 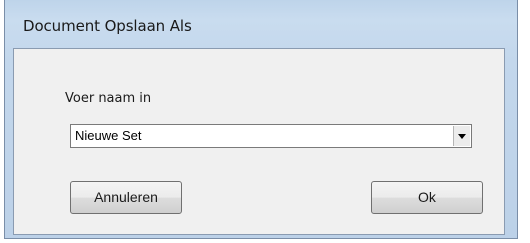 What do you see at coordinates (108, 135) in the screenshot?
I see `name-combobox-value: Nieuwe Set` at bounding box center [108, 135].